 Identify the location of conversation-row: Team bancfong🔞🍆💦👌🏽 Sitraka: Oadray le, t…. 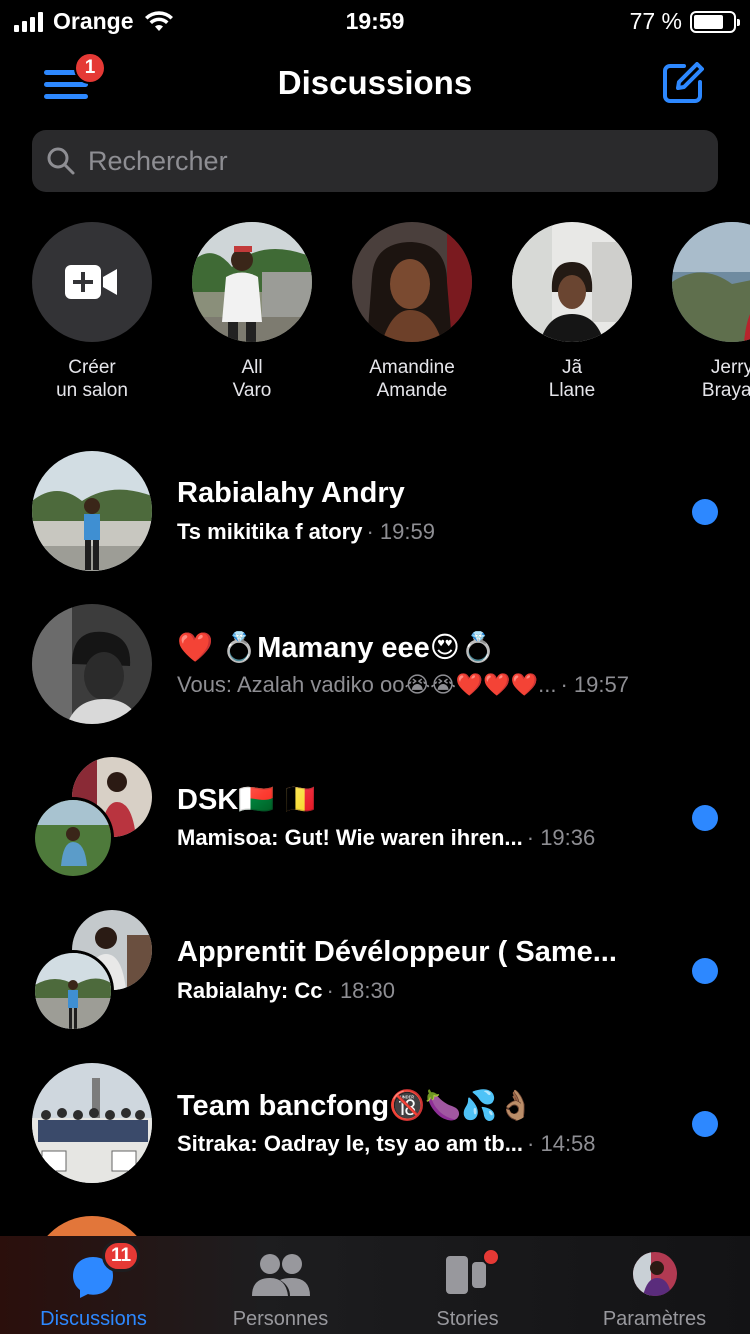
(375, 1138).